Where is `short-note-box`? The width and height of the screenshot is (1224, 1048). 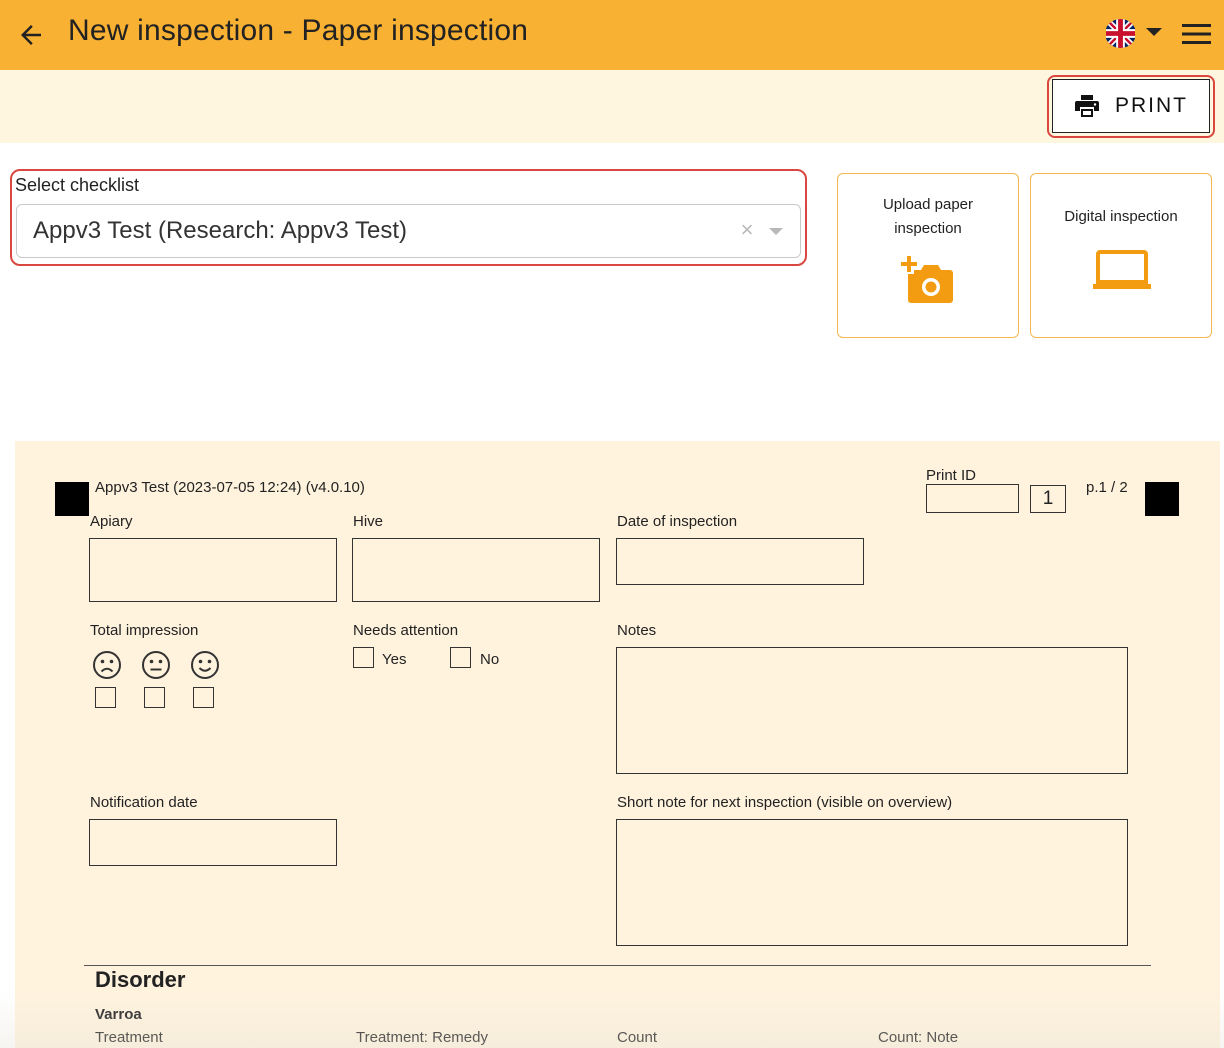 short-note-box is located at coordinates (872, 882).